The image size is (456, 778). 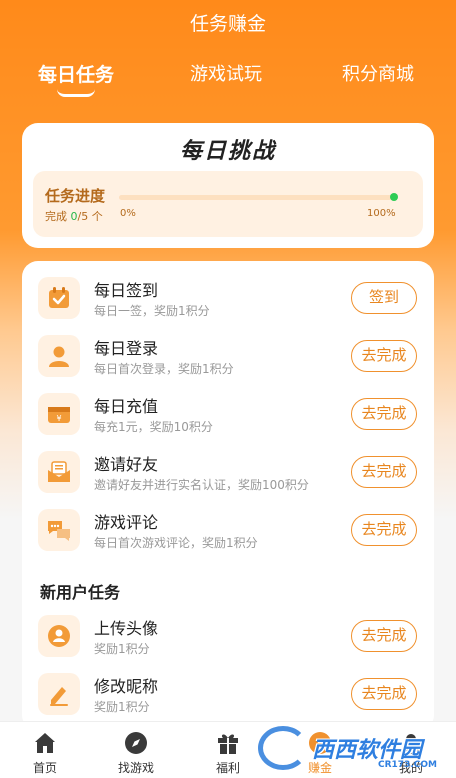 What do you see at coordinates (176, 543) in the screenshot?
I see `task-description: 每日首次游戏评论，奖励1积分` at bounding box center [176, 543].